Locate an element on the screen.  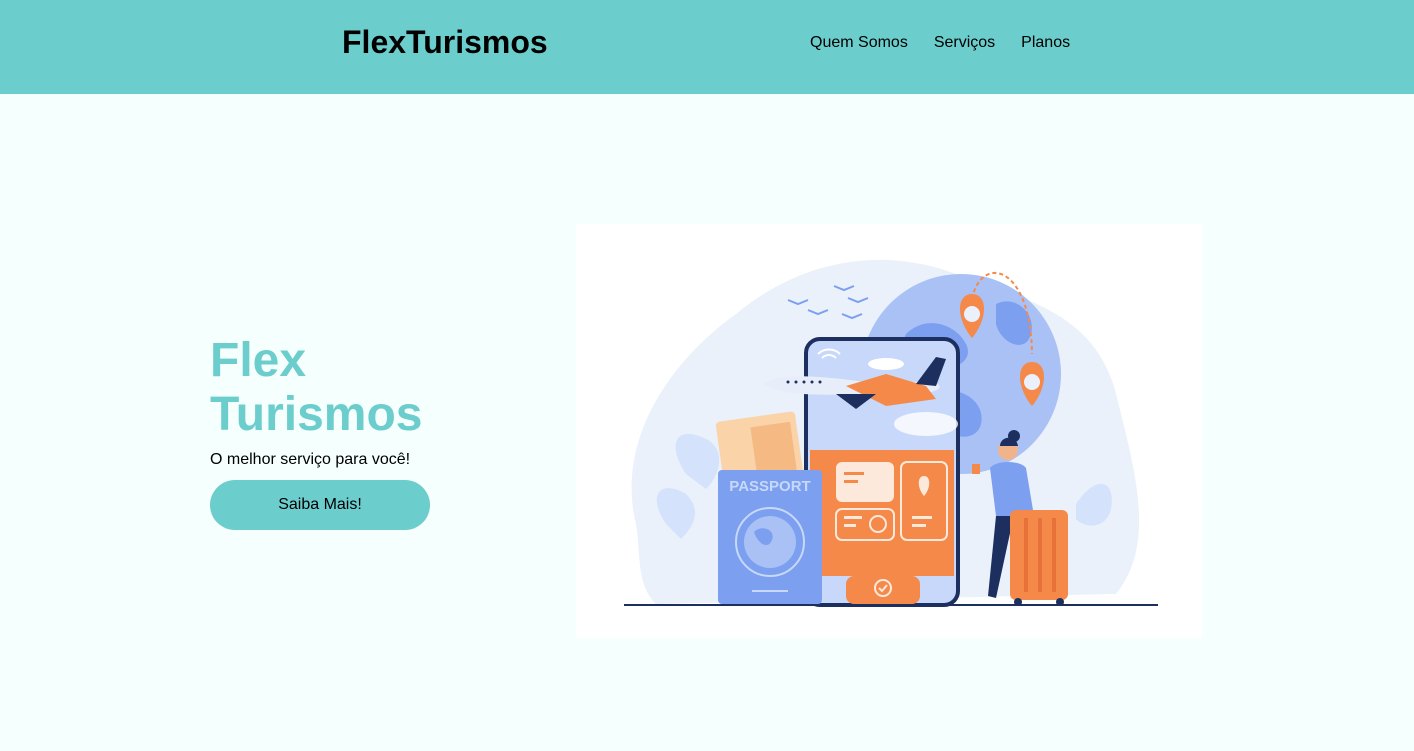
hero-title-line1: Flex is located at coordinates (258, 360).